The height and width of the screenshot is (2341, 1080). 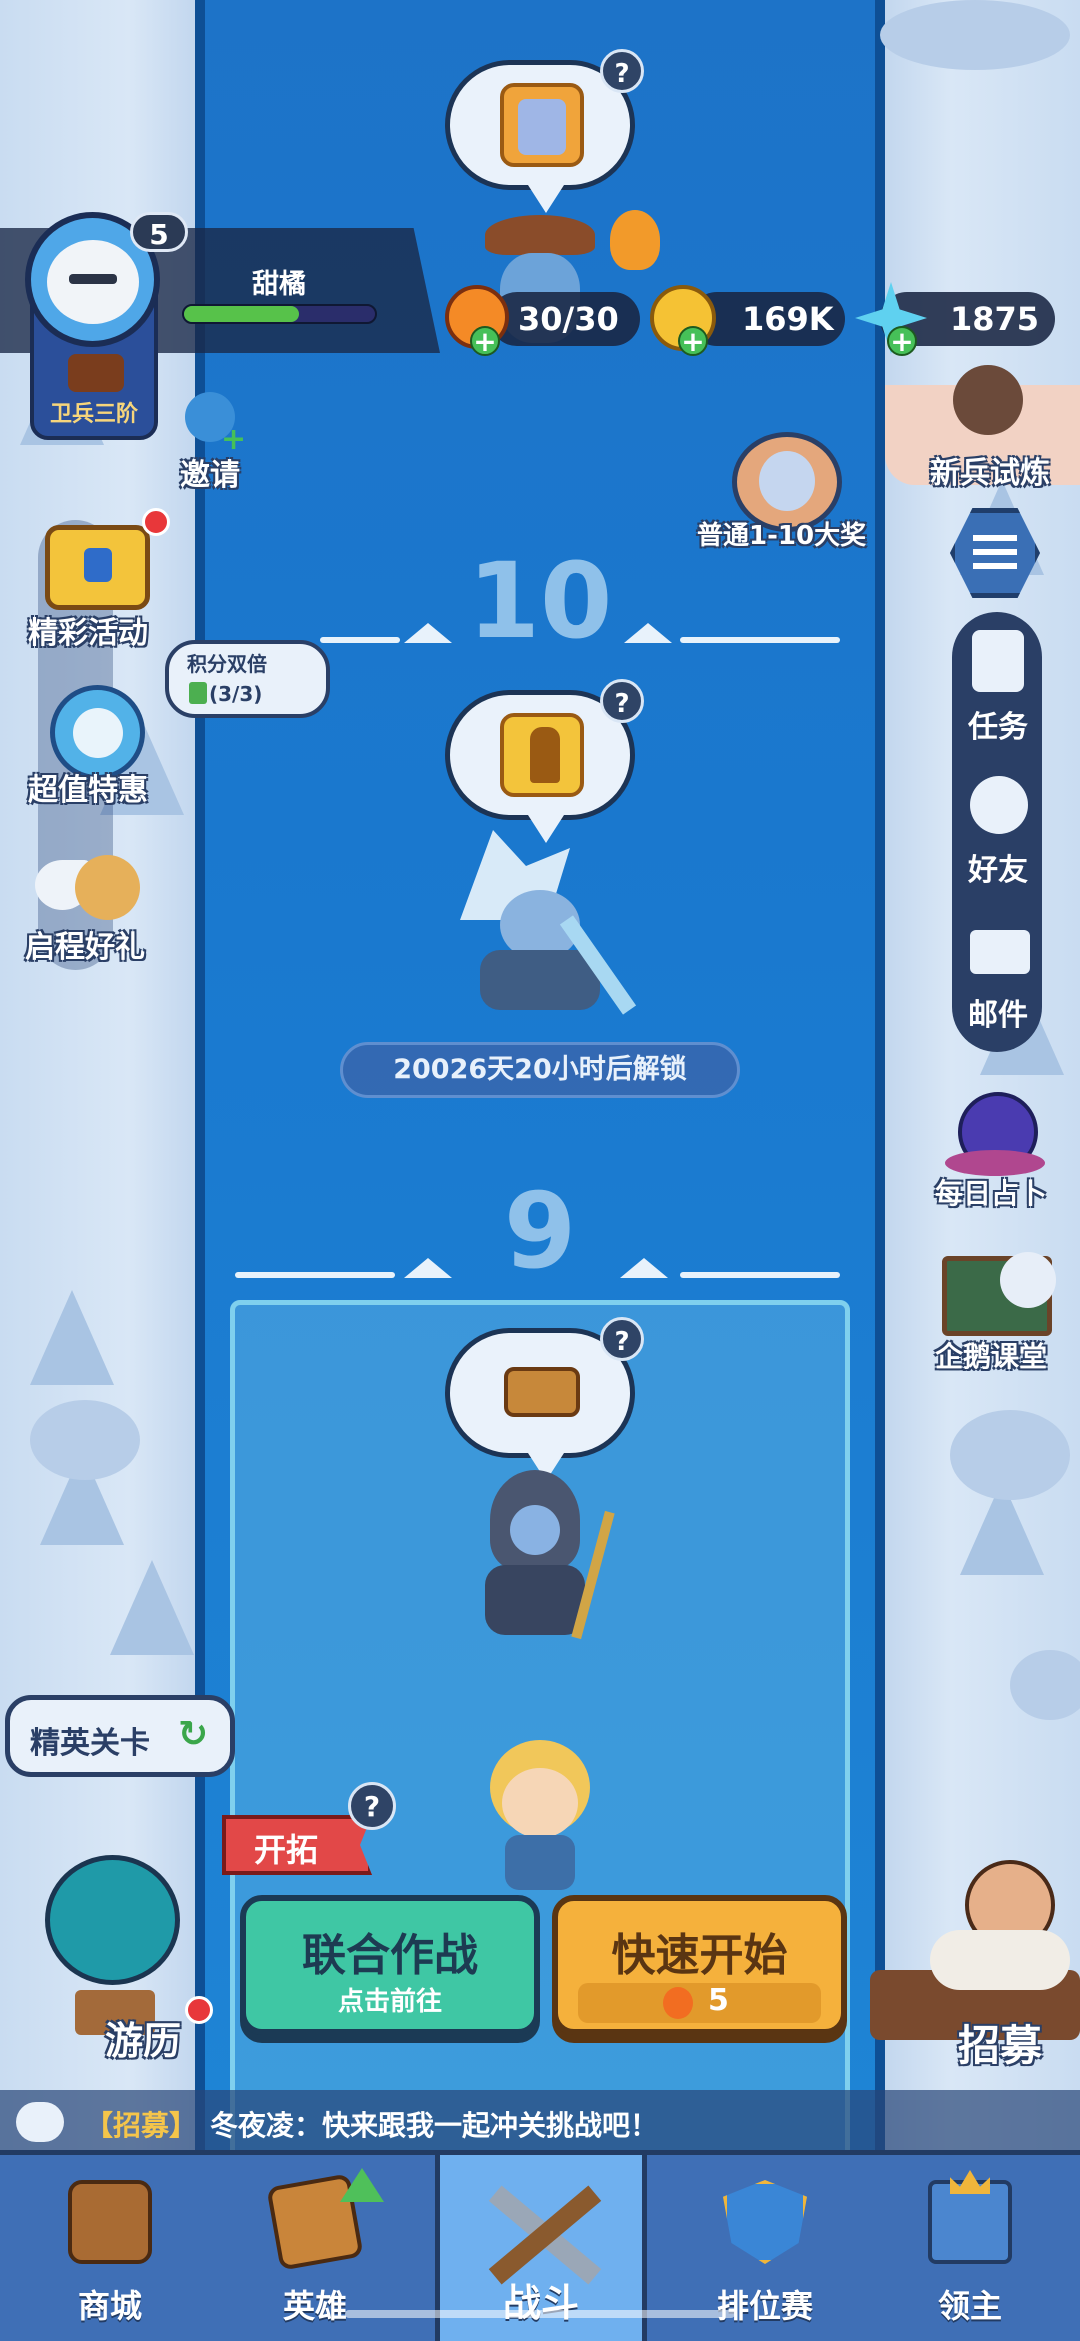 I want to click on chicken-knight-icon, so click(x=107, y=887).